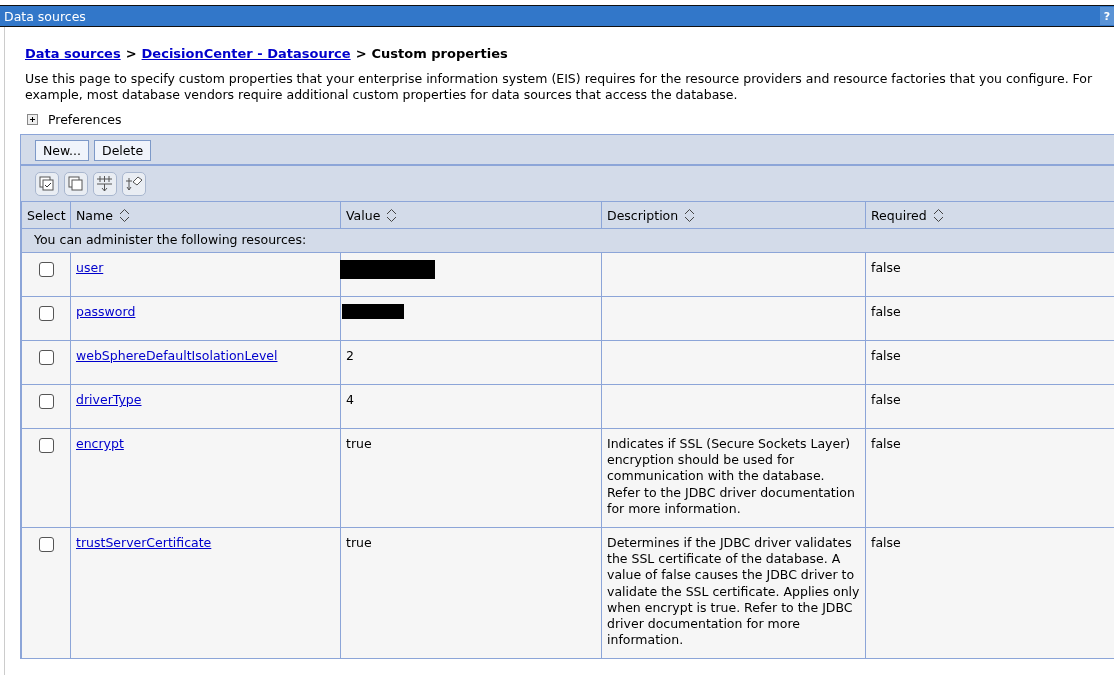  Describe the element at coordinates (731, 477) in the screenshot. I see `description-text: Indicates if SSL (Secure Sockets Layer) encryption should be used for communication with the database. Refer to the JDBC driver documentation for more information.` at that location.